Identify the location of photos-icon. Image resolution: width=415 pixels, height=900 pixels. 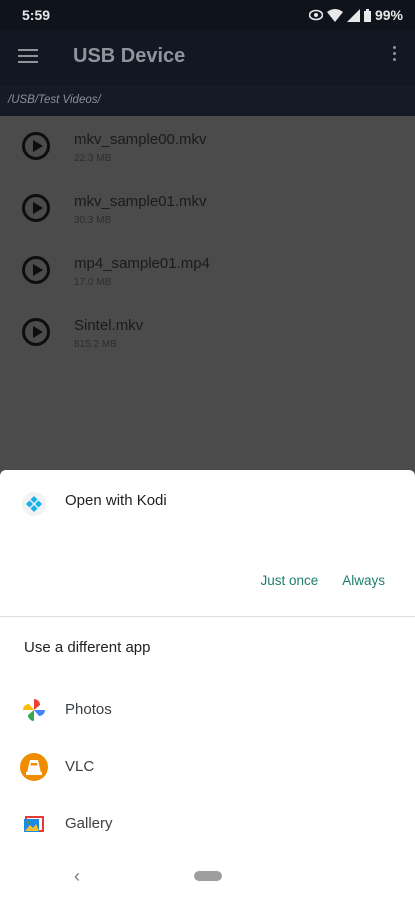
(34, 710).